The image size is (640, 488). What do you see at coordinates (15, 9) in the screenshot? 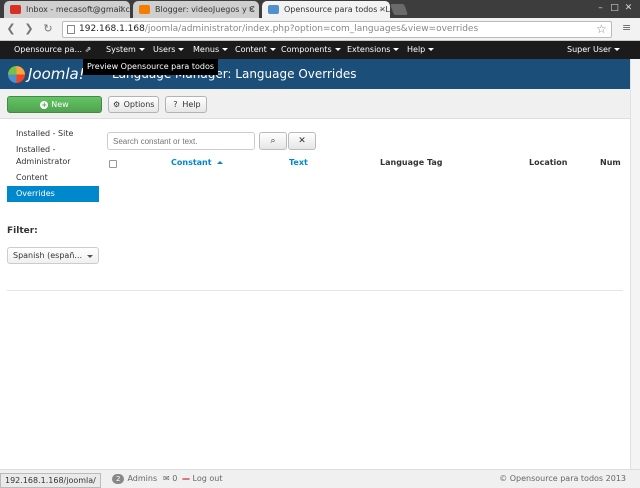
I see `gmail-icon` at bounding box center [15, 9].